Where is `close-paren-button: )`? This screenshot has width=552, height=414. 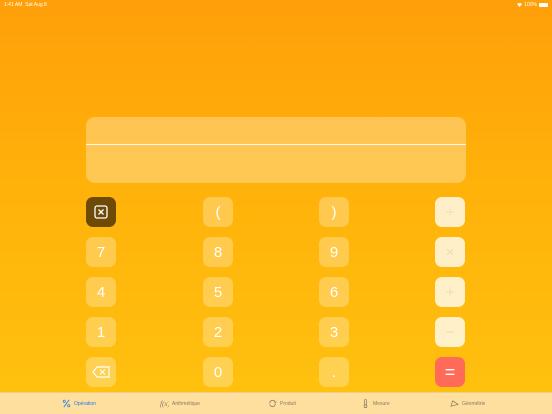 close-paren-button: ) is located at coordinates (334, 212).